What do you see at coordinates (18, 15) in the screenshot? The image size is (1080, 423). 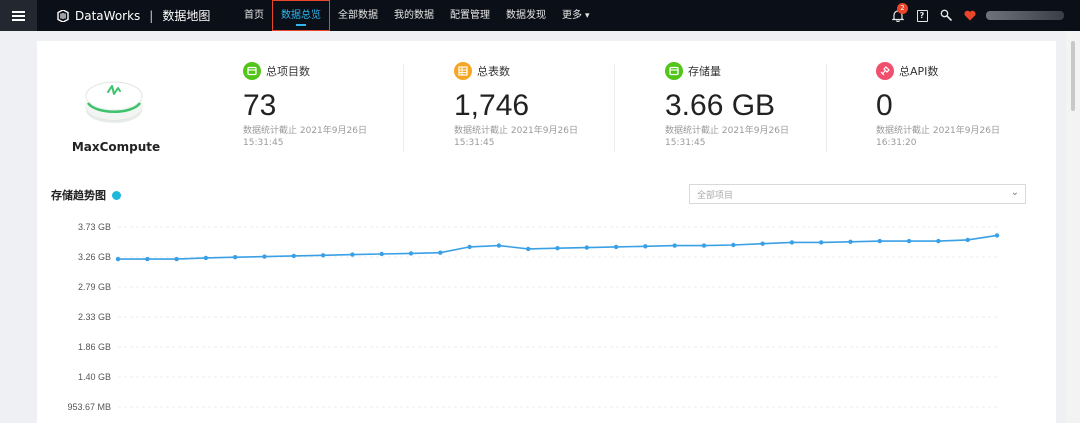 I see `menu-icon` at bounding box center [18, 15].